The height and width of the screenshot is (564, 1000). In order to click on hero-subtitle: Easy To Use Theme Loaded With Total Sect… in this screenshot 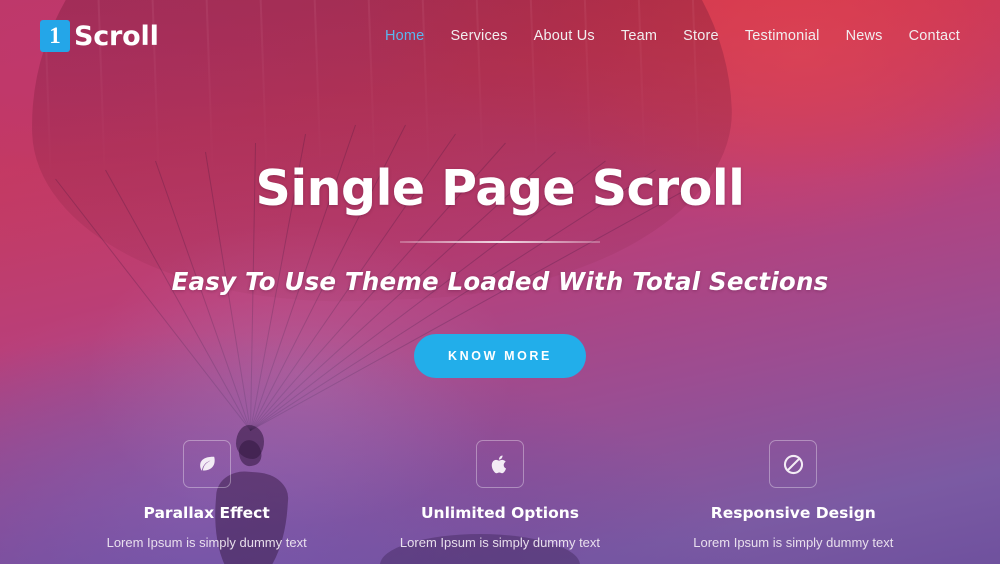, I will do `click(500, 281)`.